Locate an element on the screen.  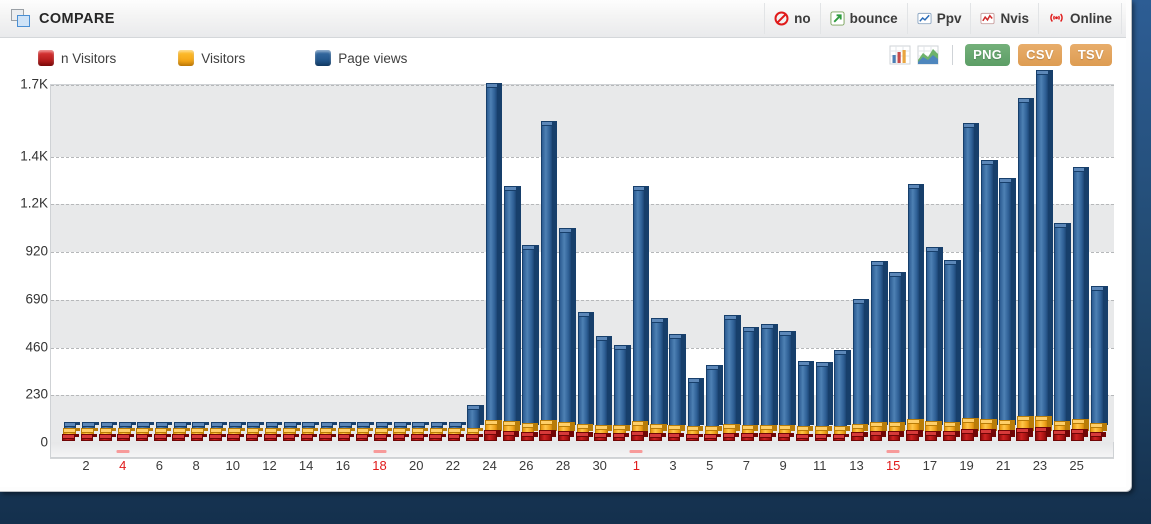
toolbar-button-no: no is located at coordinates (792, 18).